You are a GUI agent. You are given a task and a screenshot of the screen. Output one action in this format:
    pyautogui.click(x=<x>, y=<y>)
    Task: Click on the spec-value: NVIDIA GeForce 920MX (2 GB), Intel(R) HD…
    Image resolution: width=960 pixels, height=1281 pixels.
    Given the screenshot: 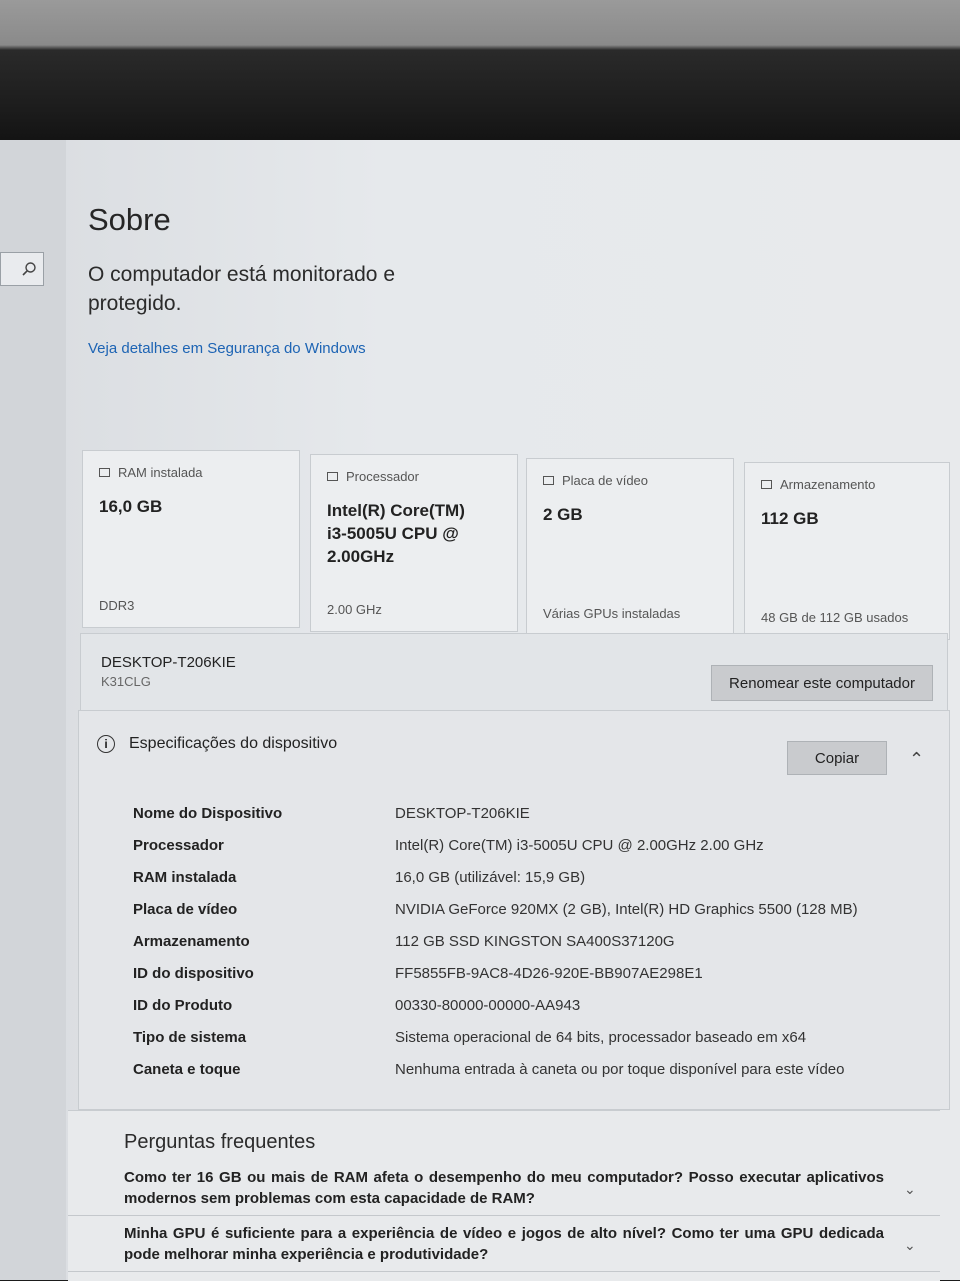 What is the action you would take?
    pyautogui.click(x=626, y=909)
    